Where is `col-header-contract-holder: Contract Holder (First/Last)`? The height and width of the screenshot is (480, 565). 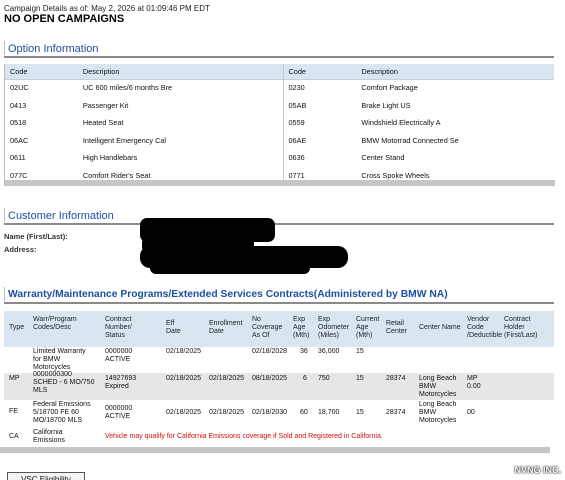 col-header-contract-holder: Contract Holder (First/Last) is located at coordinates (521, 327).